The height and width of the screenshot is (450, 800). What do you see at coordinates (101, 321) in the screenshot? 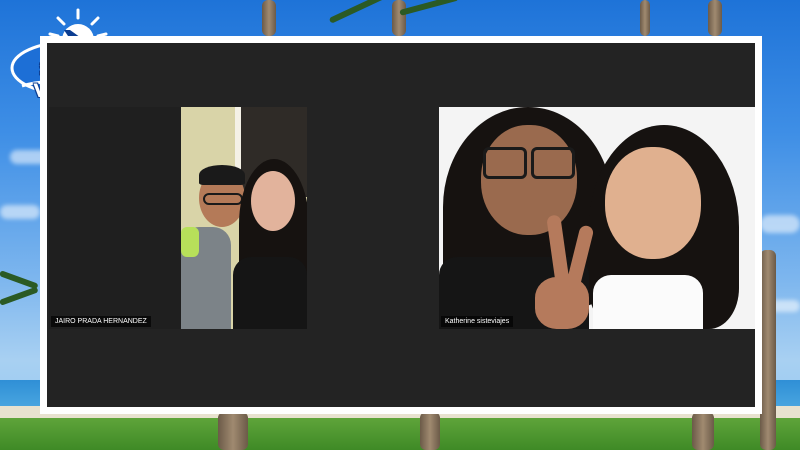
I see `participant-name: JAIRO PRADA HERNANDEZ` at bounding box center [101, 321].